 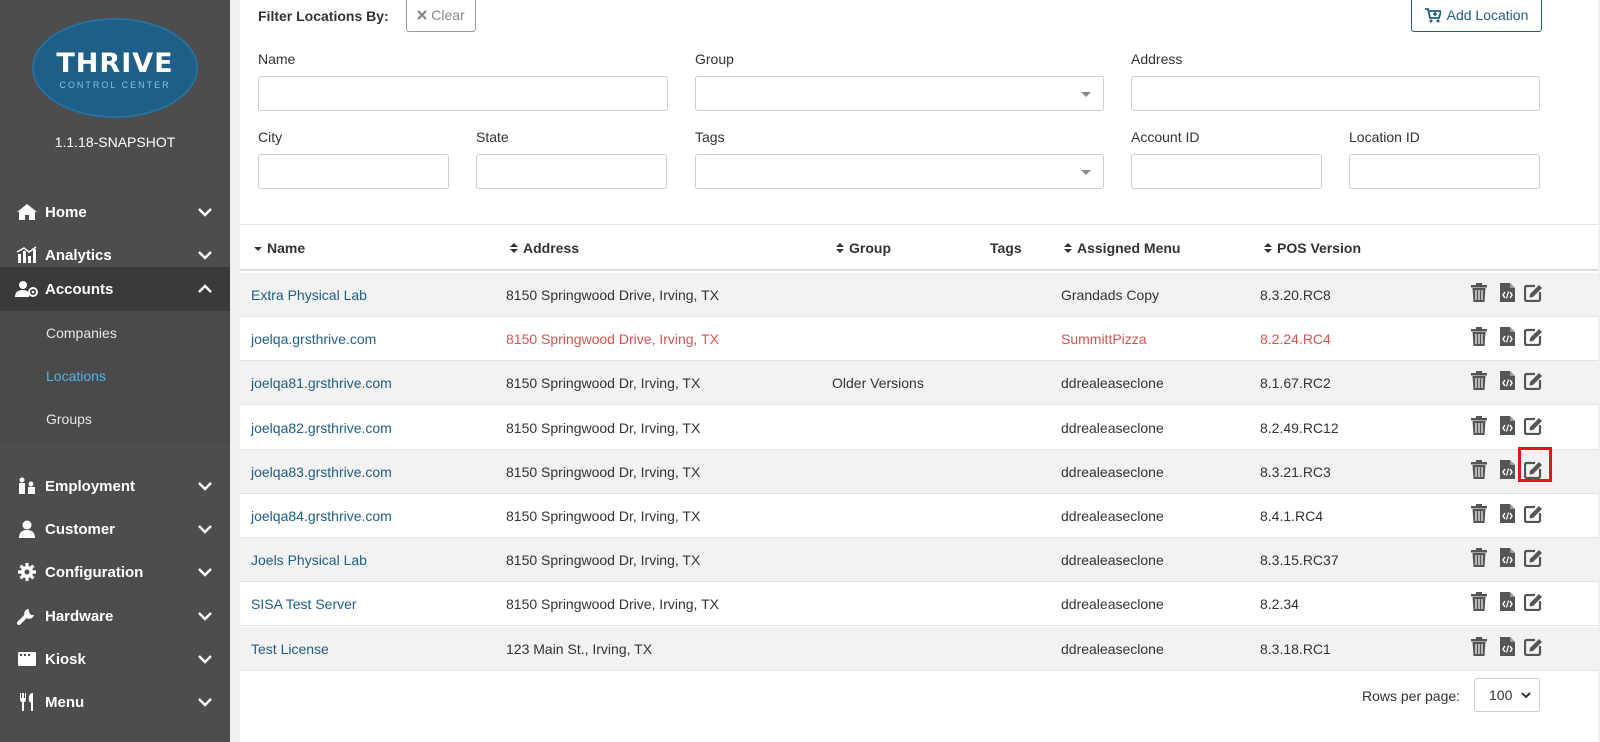 I want to click on sidebar-item-menu: Menu, so click(x=115, y=702).